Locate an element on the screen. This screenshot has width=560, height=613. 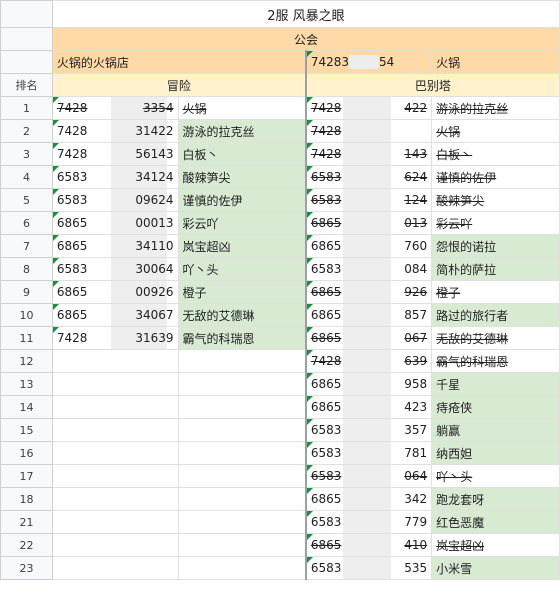
rank-cell: 9 is located at coordinates (26, 292).